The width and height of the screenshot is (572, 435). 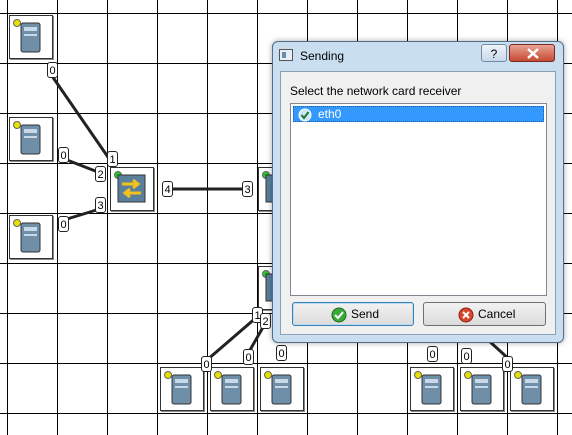 What do you see at coordinates (418, 56) in the screenshot?
I see `dialog-titlebar: Sending ?` at bounding box center [418, 56].